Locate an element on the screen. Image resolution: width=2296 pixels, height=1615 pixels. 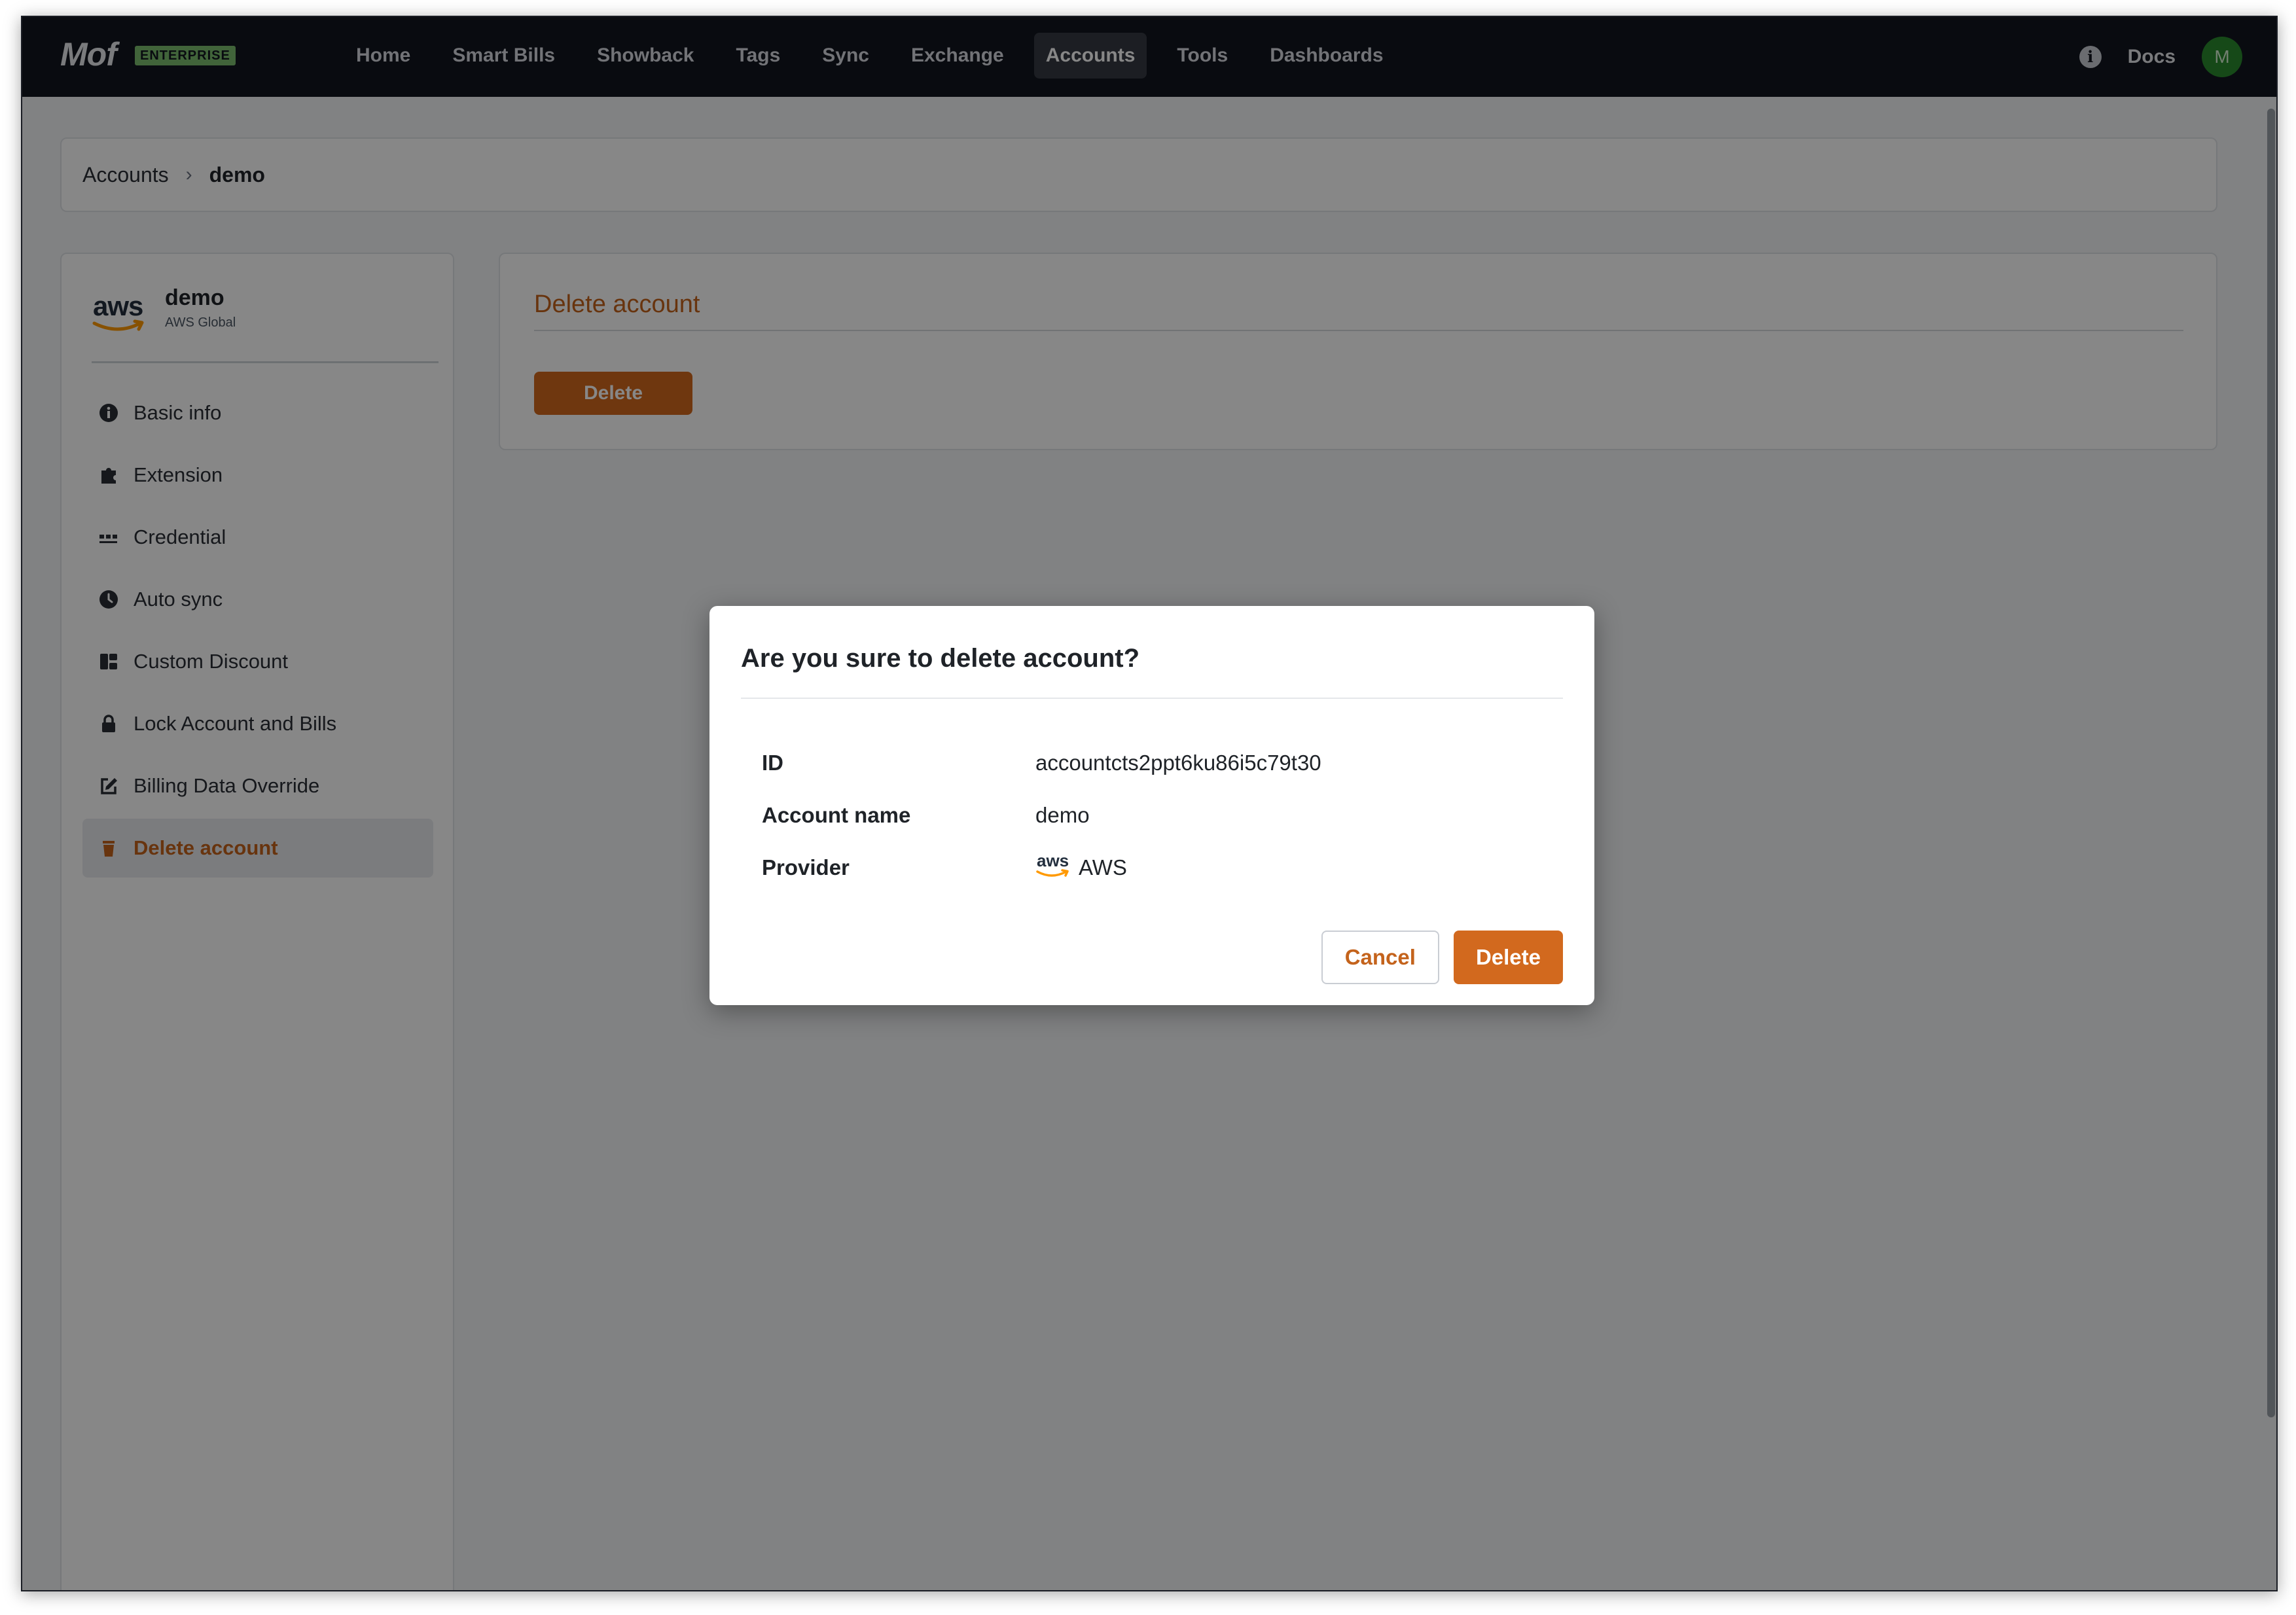
aws-logo-icon: aws is located at coordinates (1052, 866).